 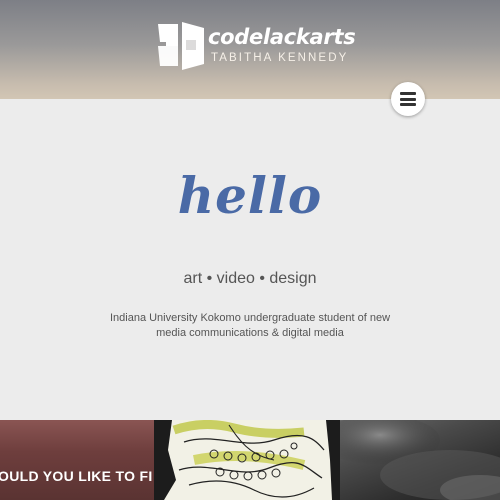 I want to click on greeting-heading: hello, so click(x=250, y=195).